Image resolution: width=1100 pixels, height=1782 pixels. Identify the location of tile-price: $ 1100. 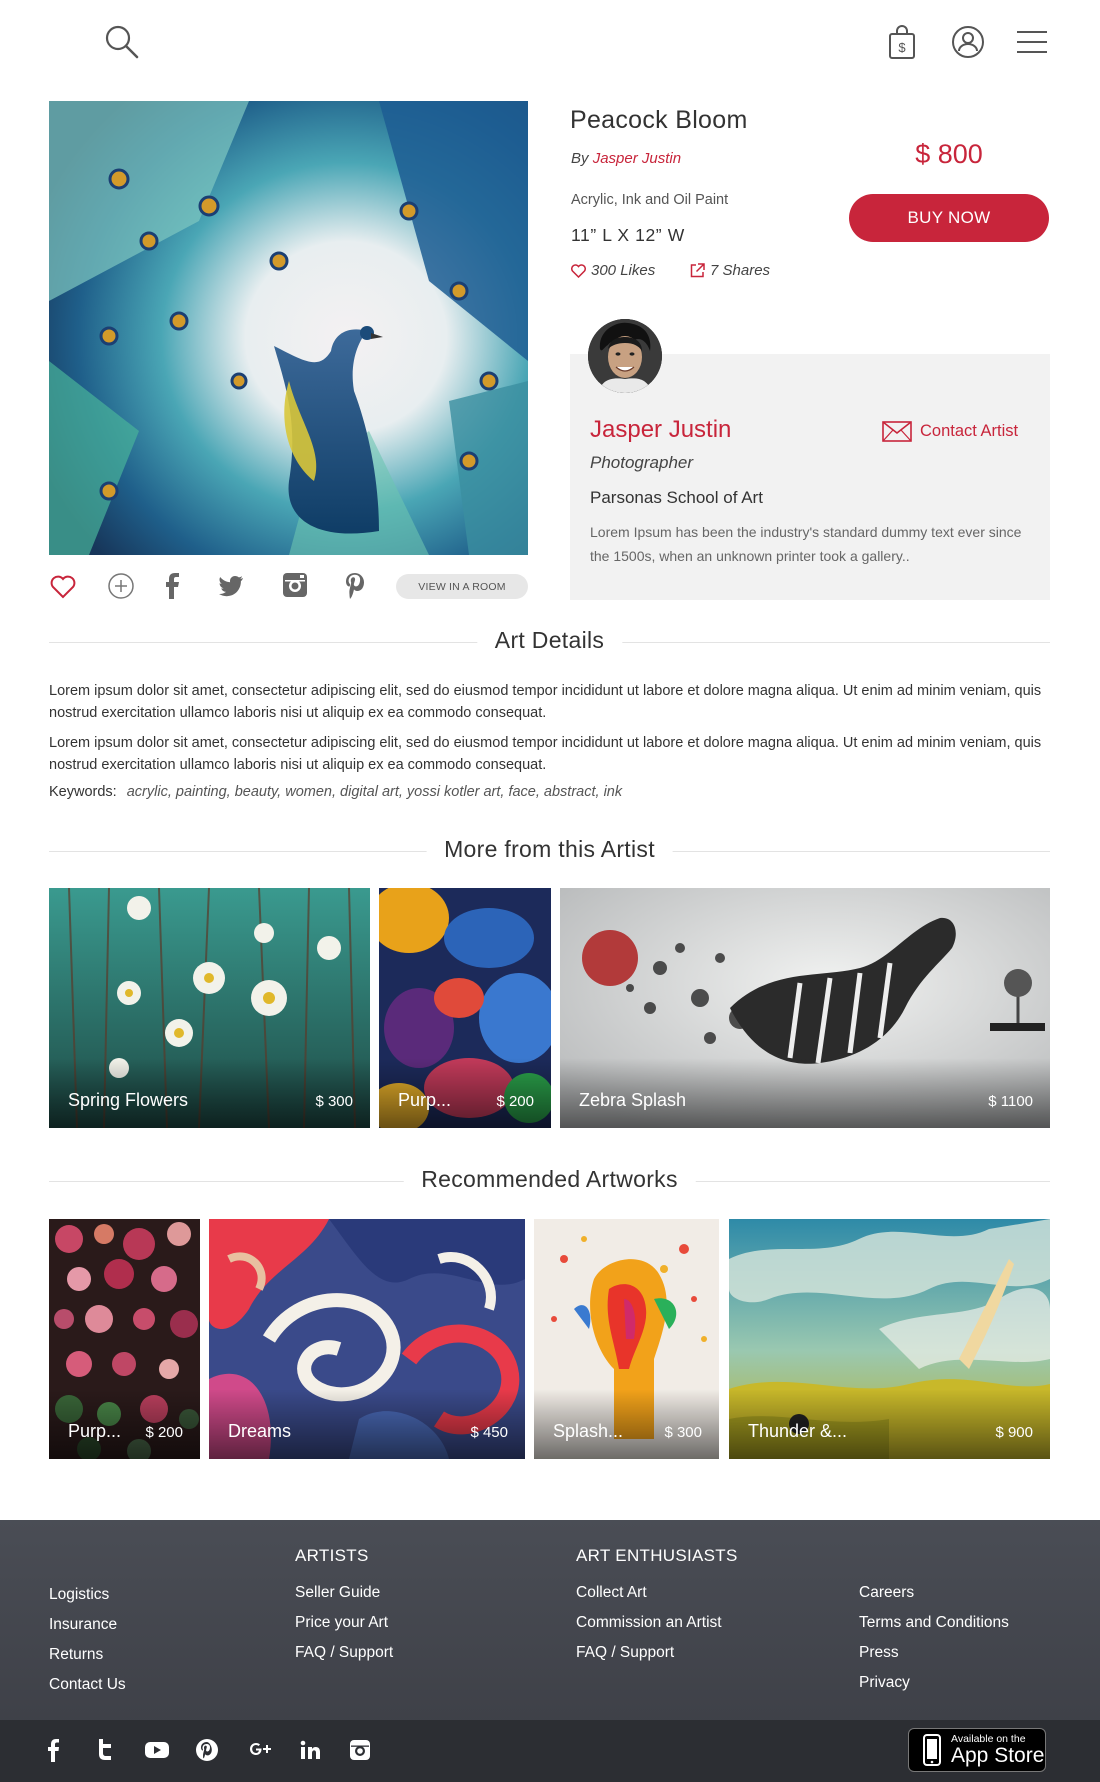
(1010, 1101).